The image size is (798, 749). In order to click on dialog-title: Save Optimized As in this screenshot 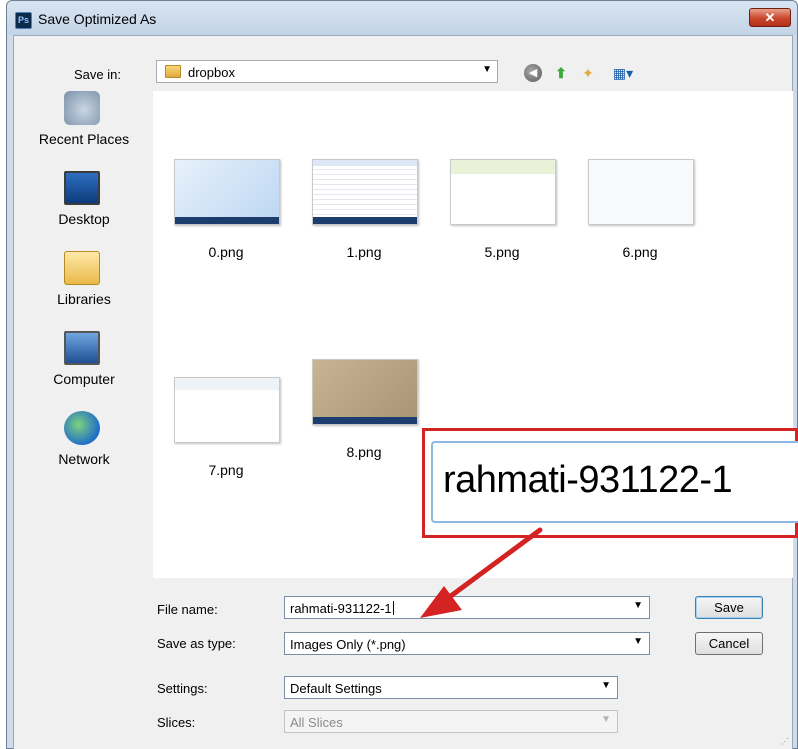, I will do `click(97, 19)`.